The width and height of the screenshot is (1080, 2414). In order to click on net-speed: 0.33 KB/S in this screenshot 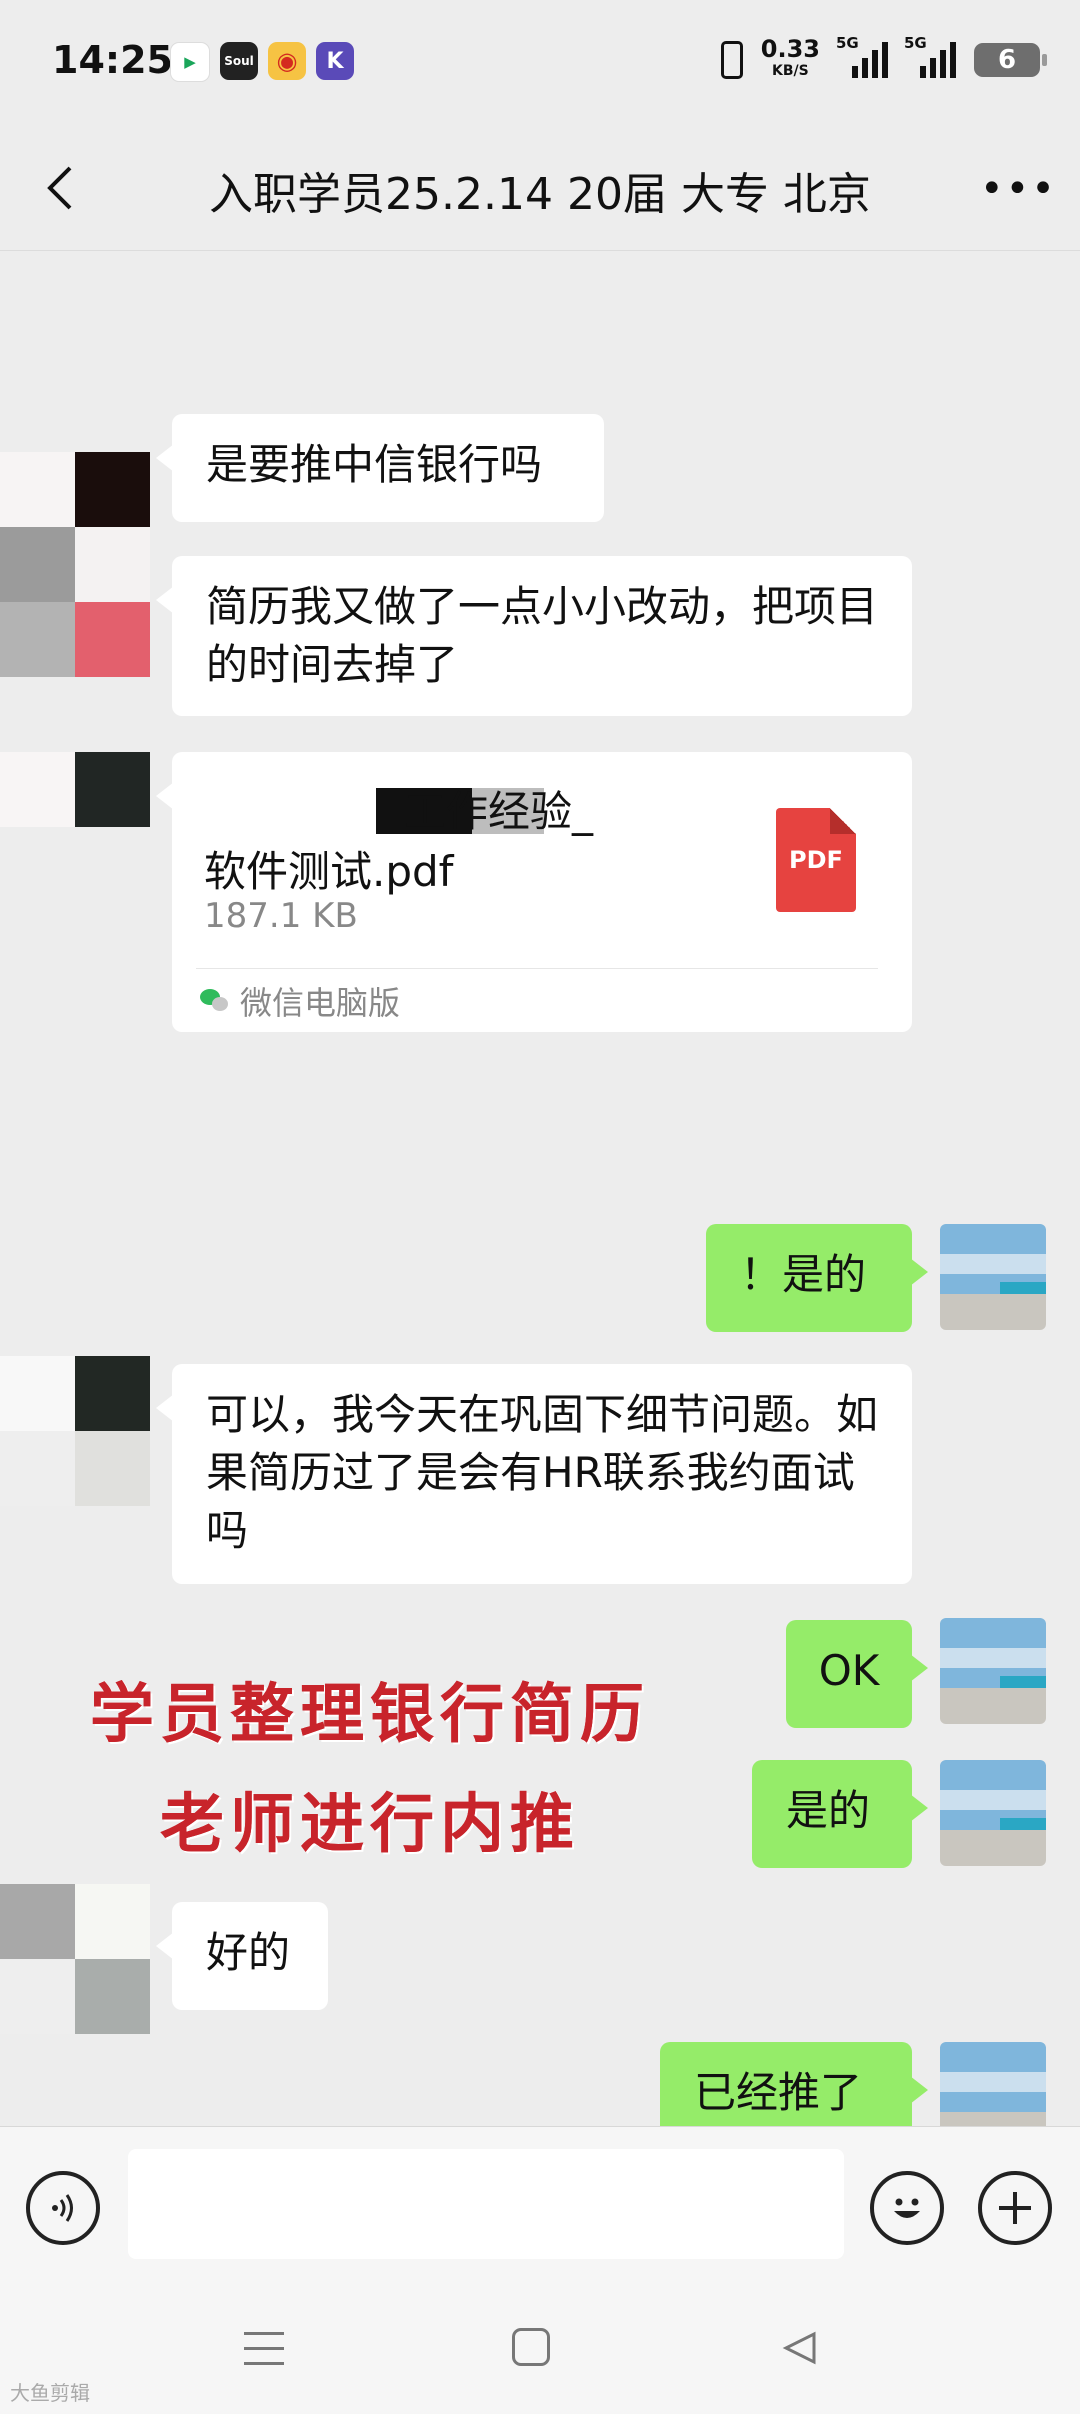, I will do `click(790, 57)`.